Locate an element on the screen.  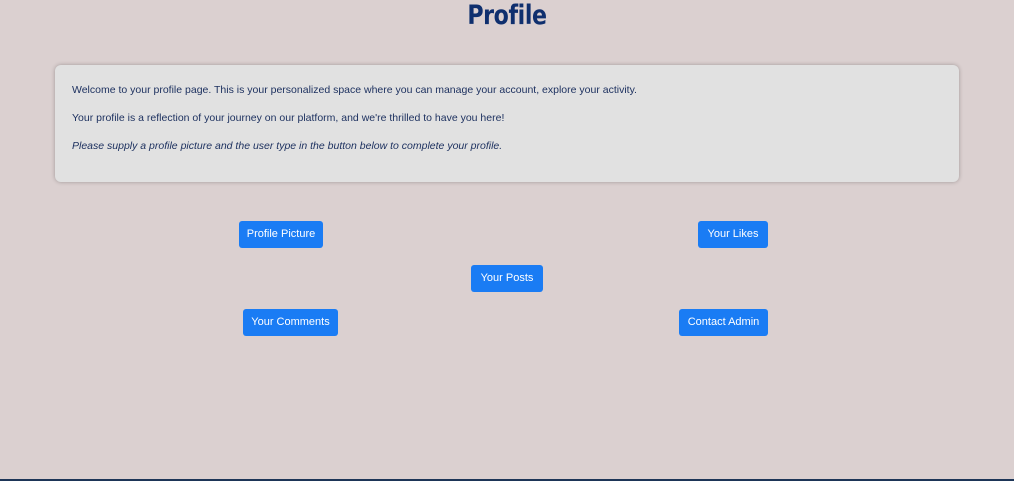
your-likes-button: Your Likes is located at coordinates (733, 234).